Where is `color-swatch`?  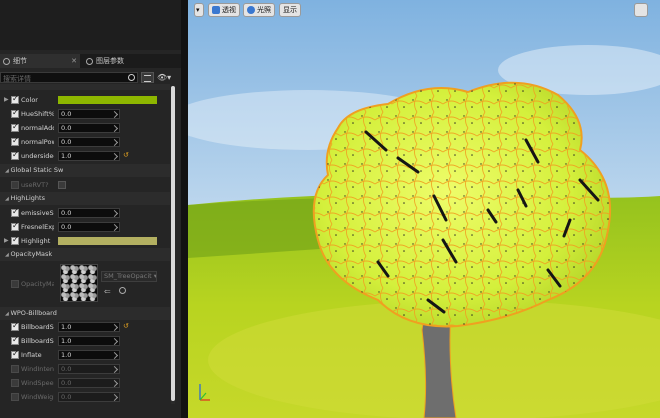
color-swatch is located at coordinates (107, 100).